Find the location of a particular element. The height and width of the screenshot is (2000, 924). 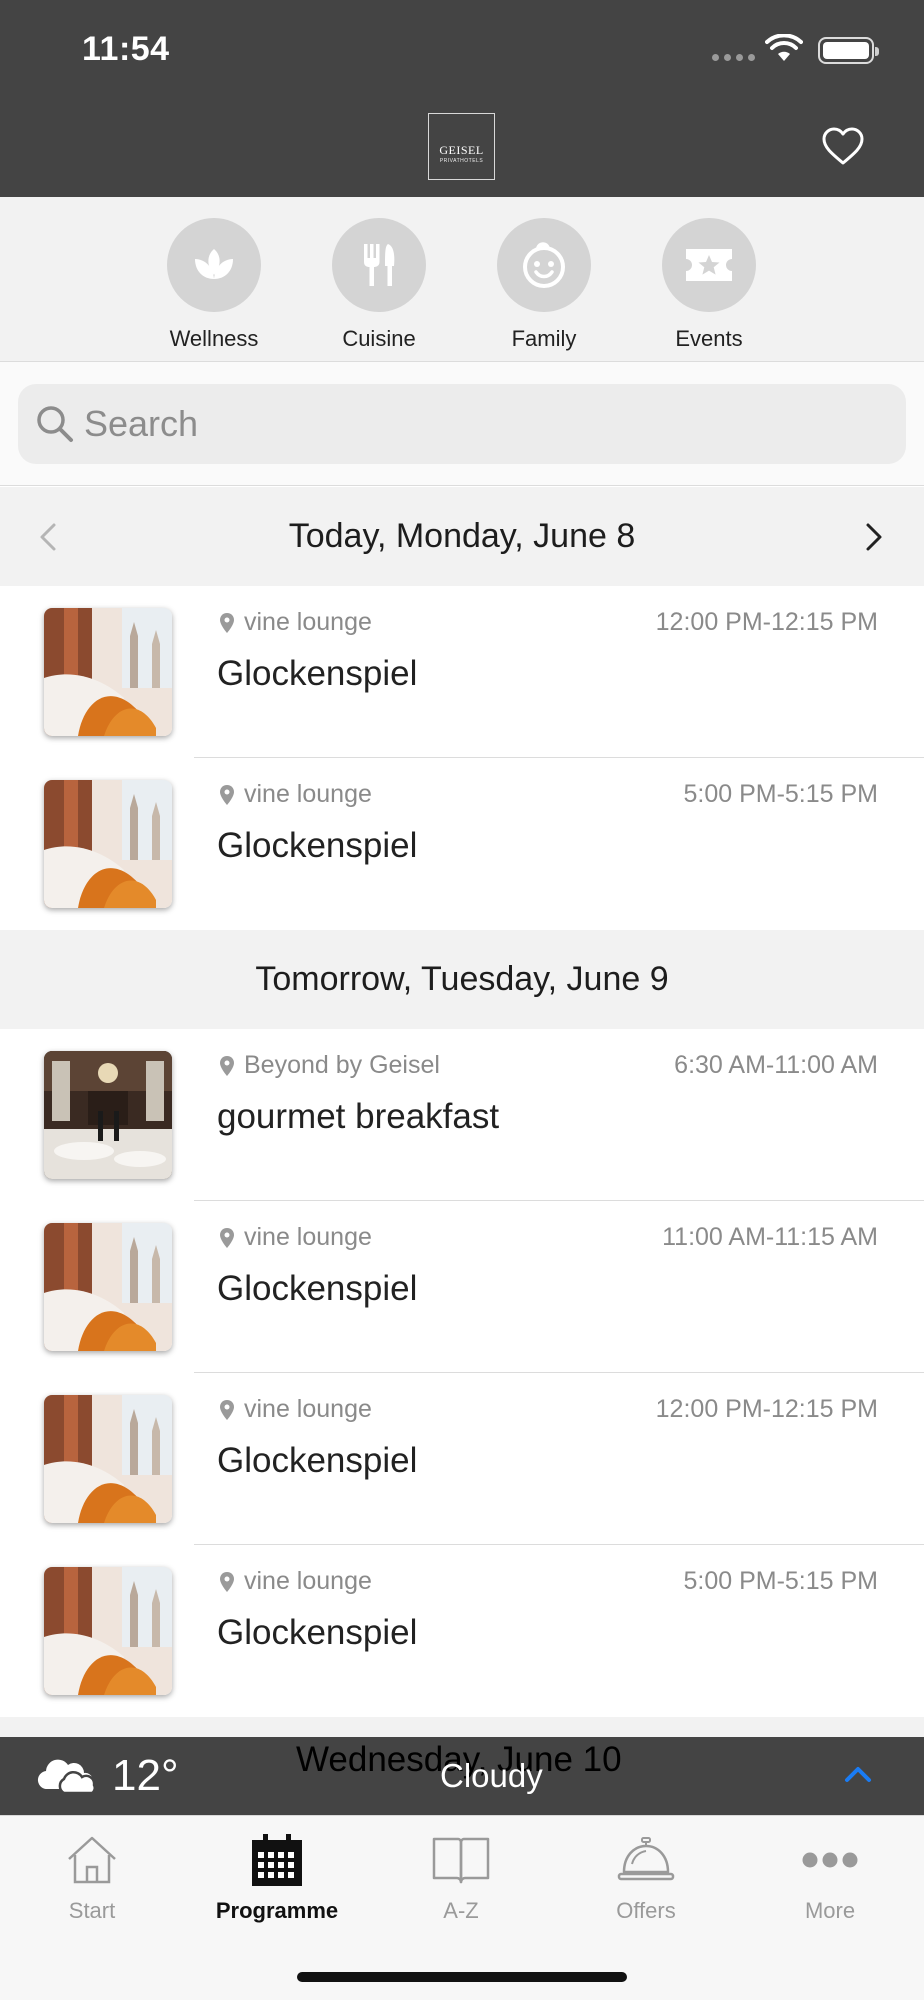

tab-label: Start is located at coordinates (92, 1910).